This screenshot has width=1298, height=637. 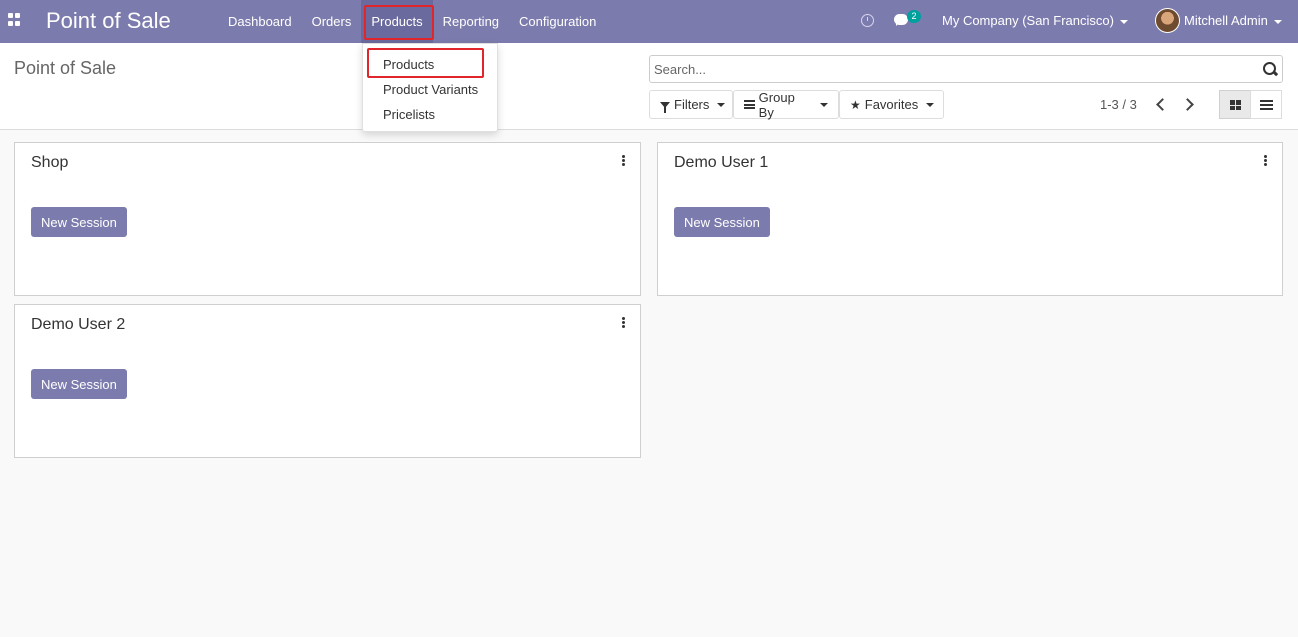 What do you see at coordinates (1269, 68) in the screenshot?
I see `search-icon` at bounding box center [1269, 68].